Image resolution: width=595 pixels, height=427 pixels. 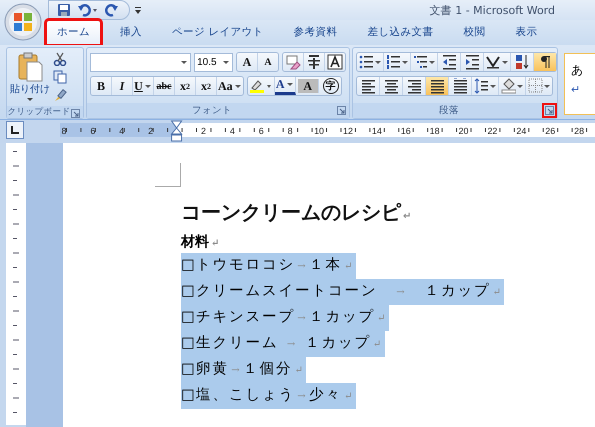 I want to click on ruler-number: 16, so click(x=405, y=131).